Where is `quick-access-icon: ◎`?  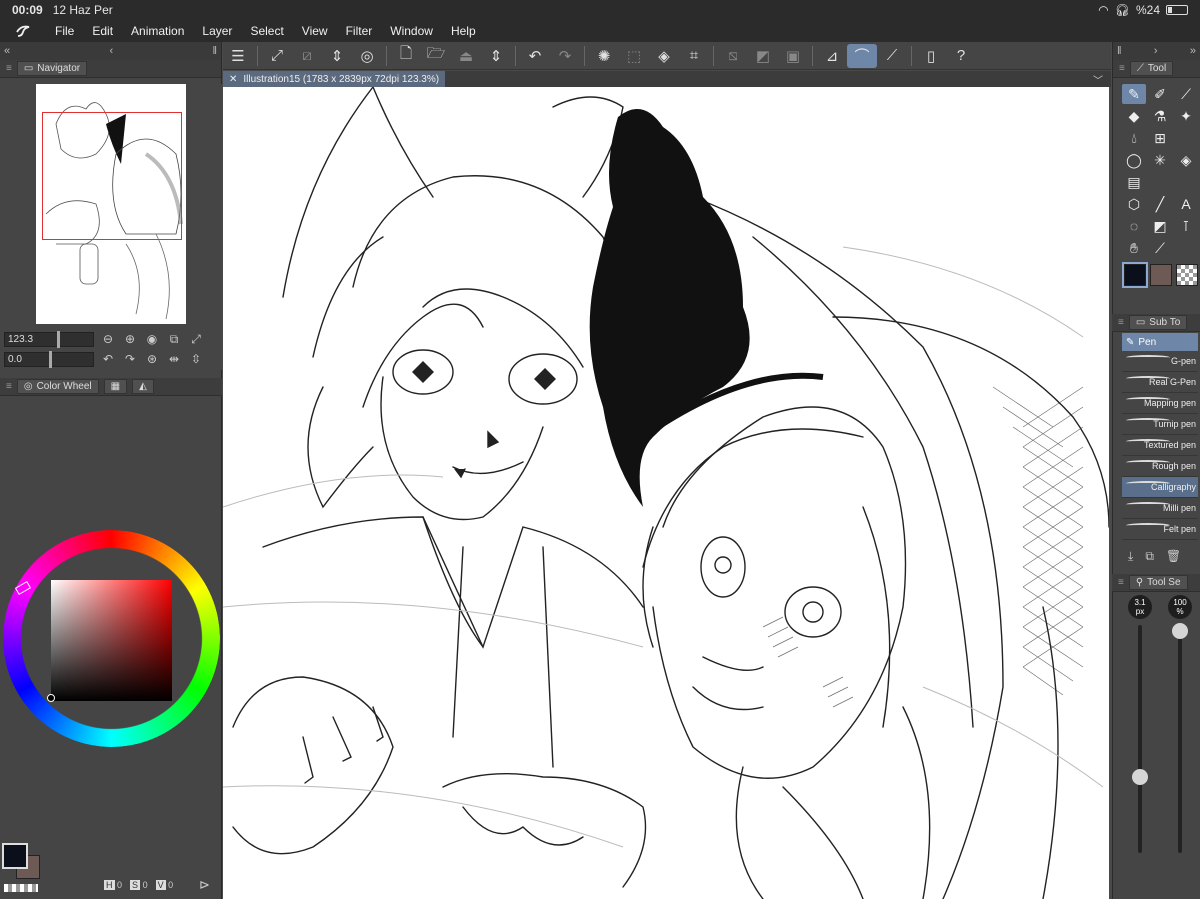 quick-access-icon: ◎ is located at coordinates (367, 56).